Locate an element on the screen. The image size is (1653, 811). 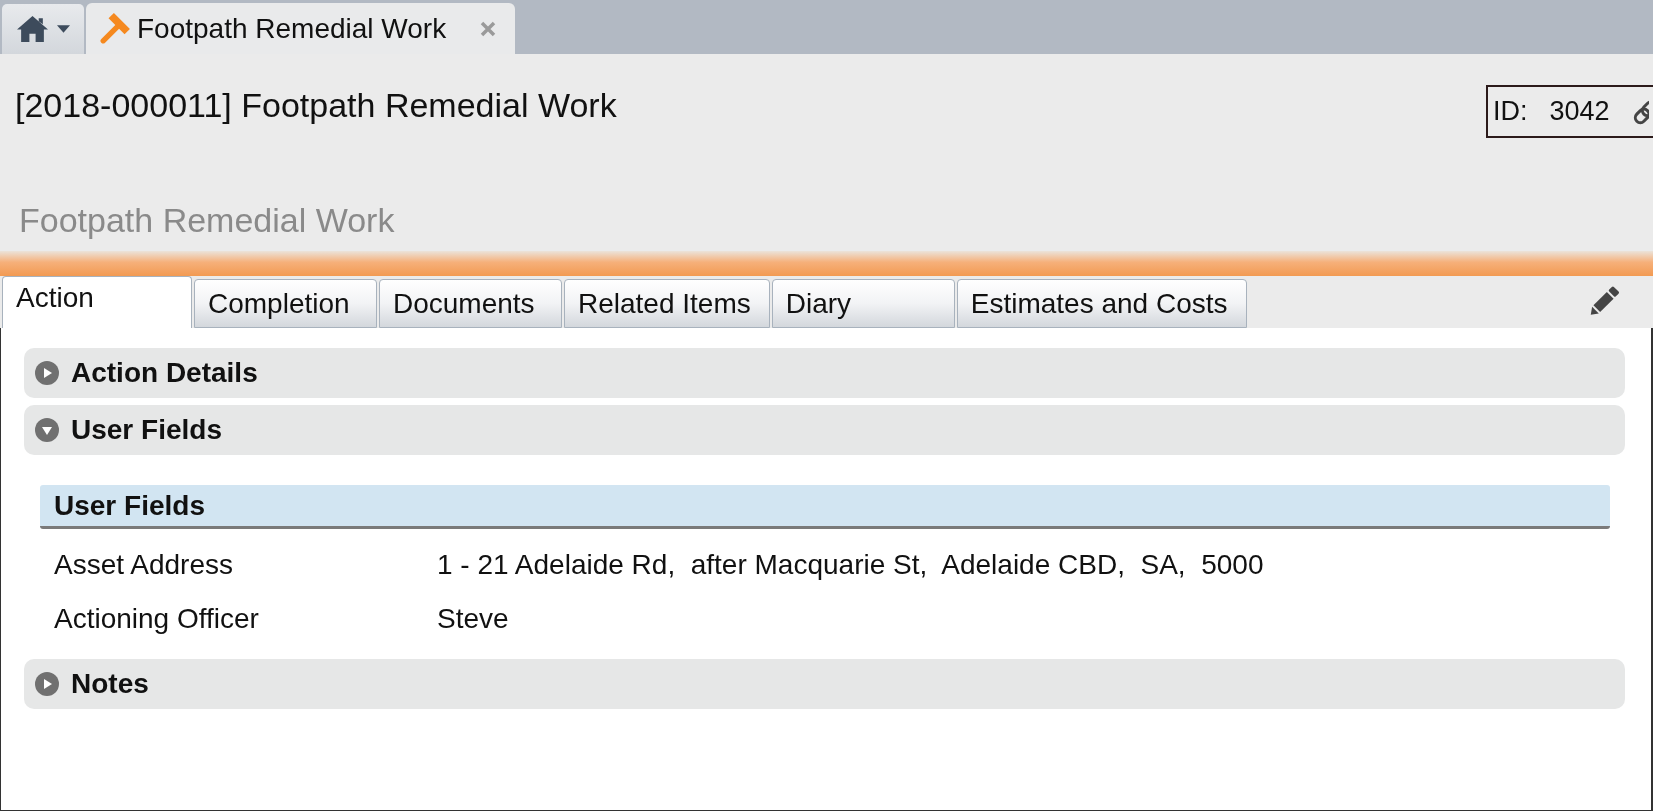
tab: Documents is located at coordinates (470, 303).